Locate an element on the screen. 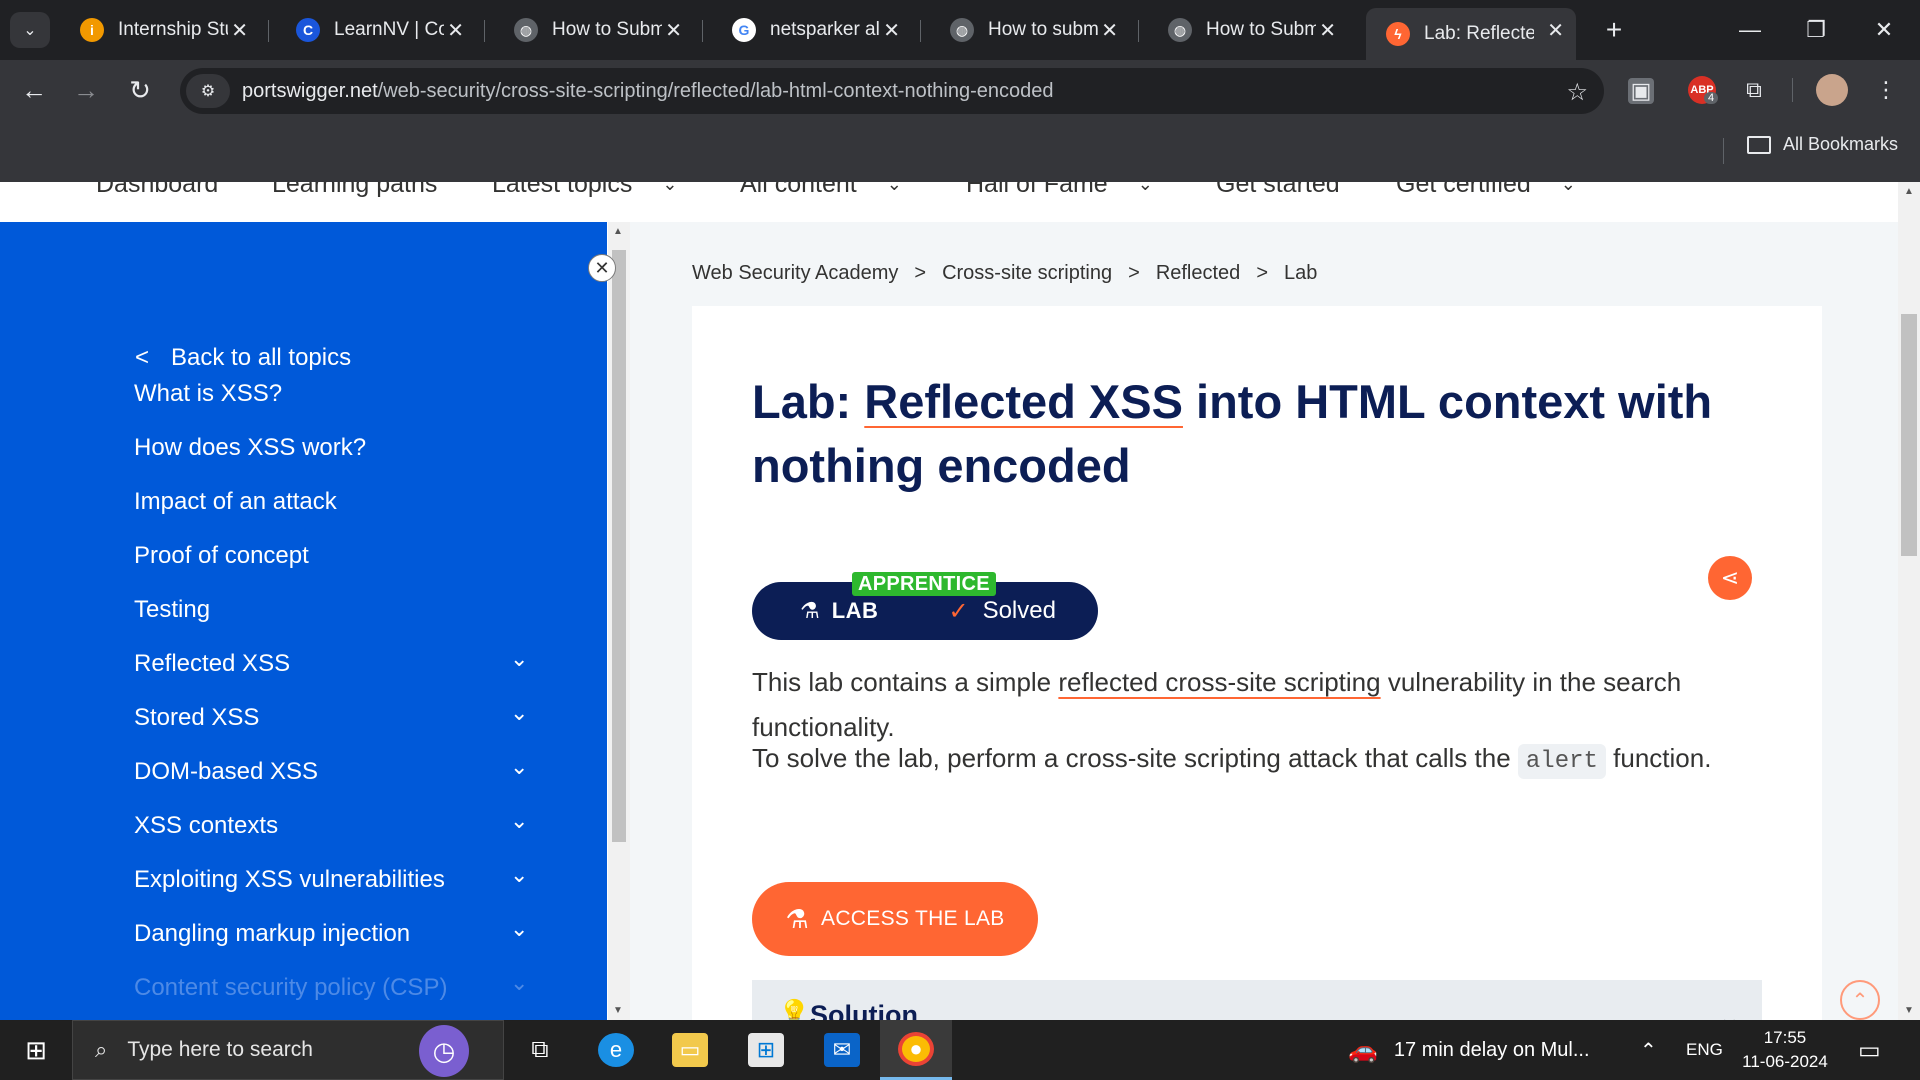 Image resolution: width=1920 pixels, height=1080 pixels. topnav-item: Learning paths is located at coordinates (354, 190).